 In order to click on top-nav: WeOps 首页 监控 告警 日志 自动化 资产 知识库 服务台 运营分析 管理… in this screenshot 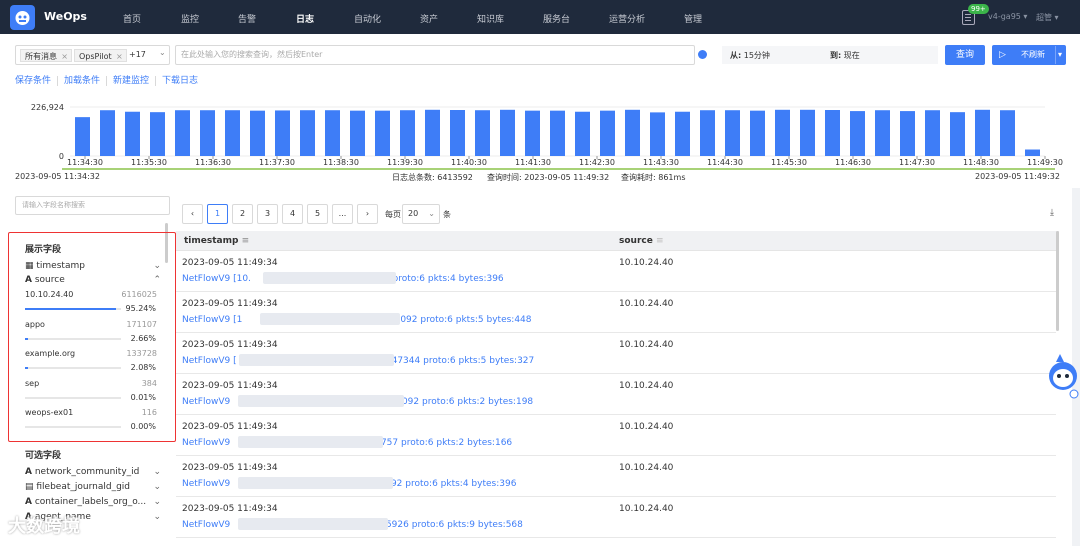, I will do `click(540, 17)`.